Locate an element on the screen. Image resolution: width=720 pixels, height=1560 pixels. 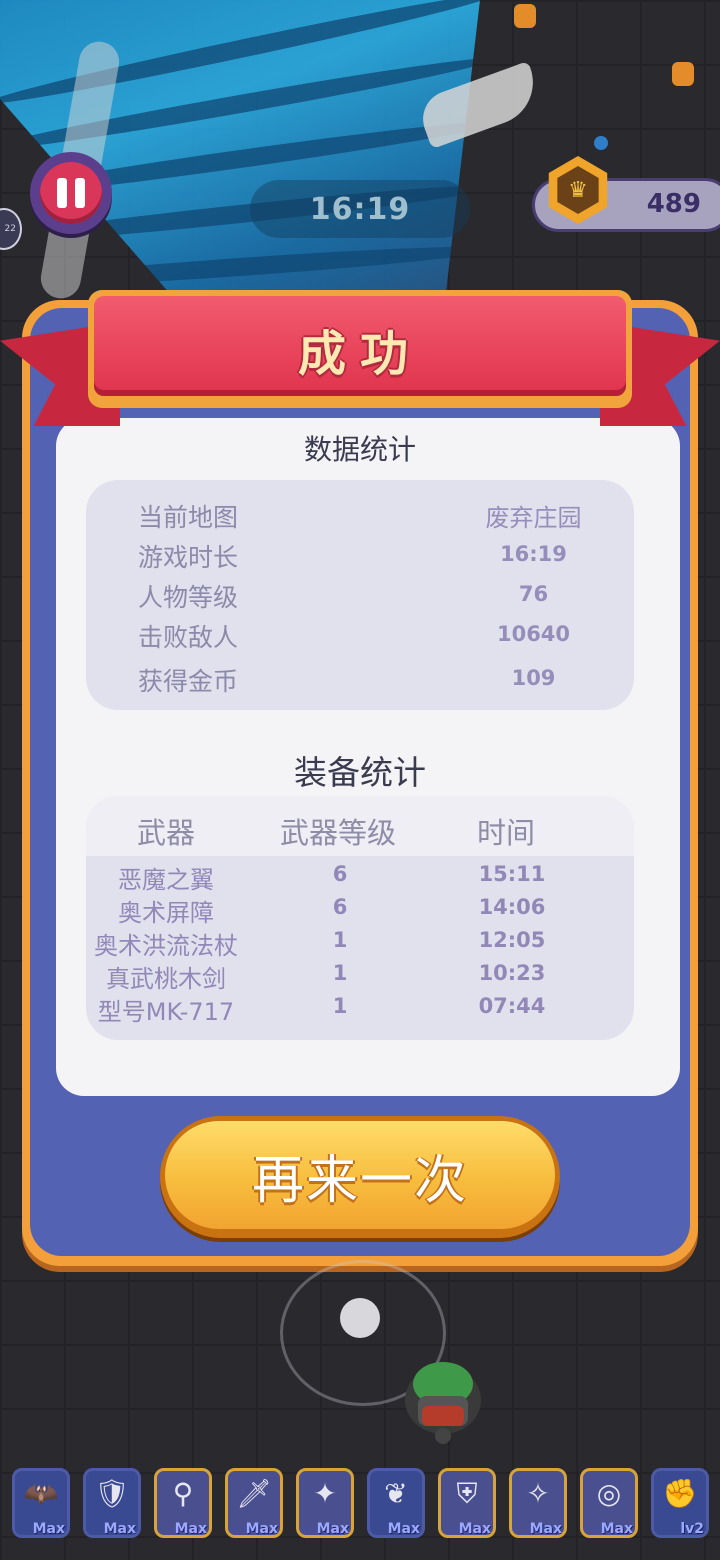
stat-label: 人物等级 is located at coordinates (188, 597).